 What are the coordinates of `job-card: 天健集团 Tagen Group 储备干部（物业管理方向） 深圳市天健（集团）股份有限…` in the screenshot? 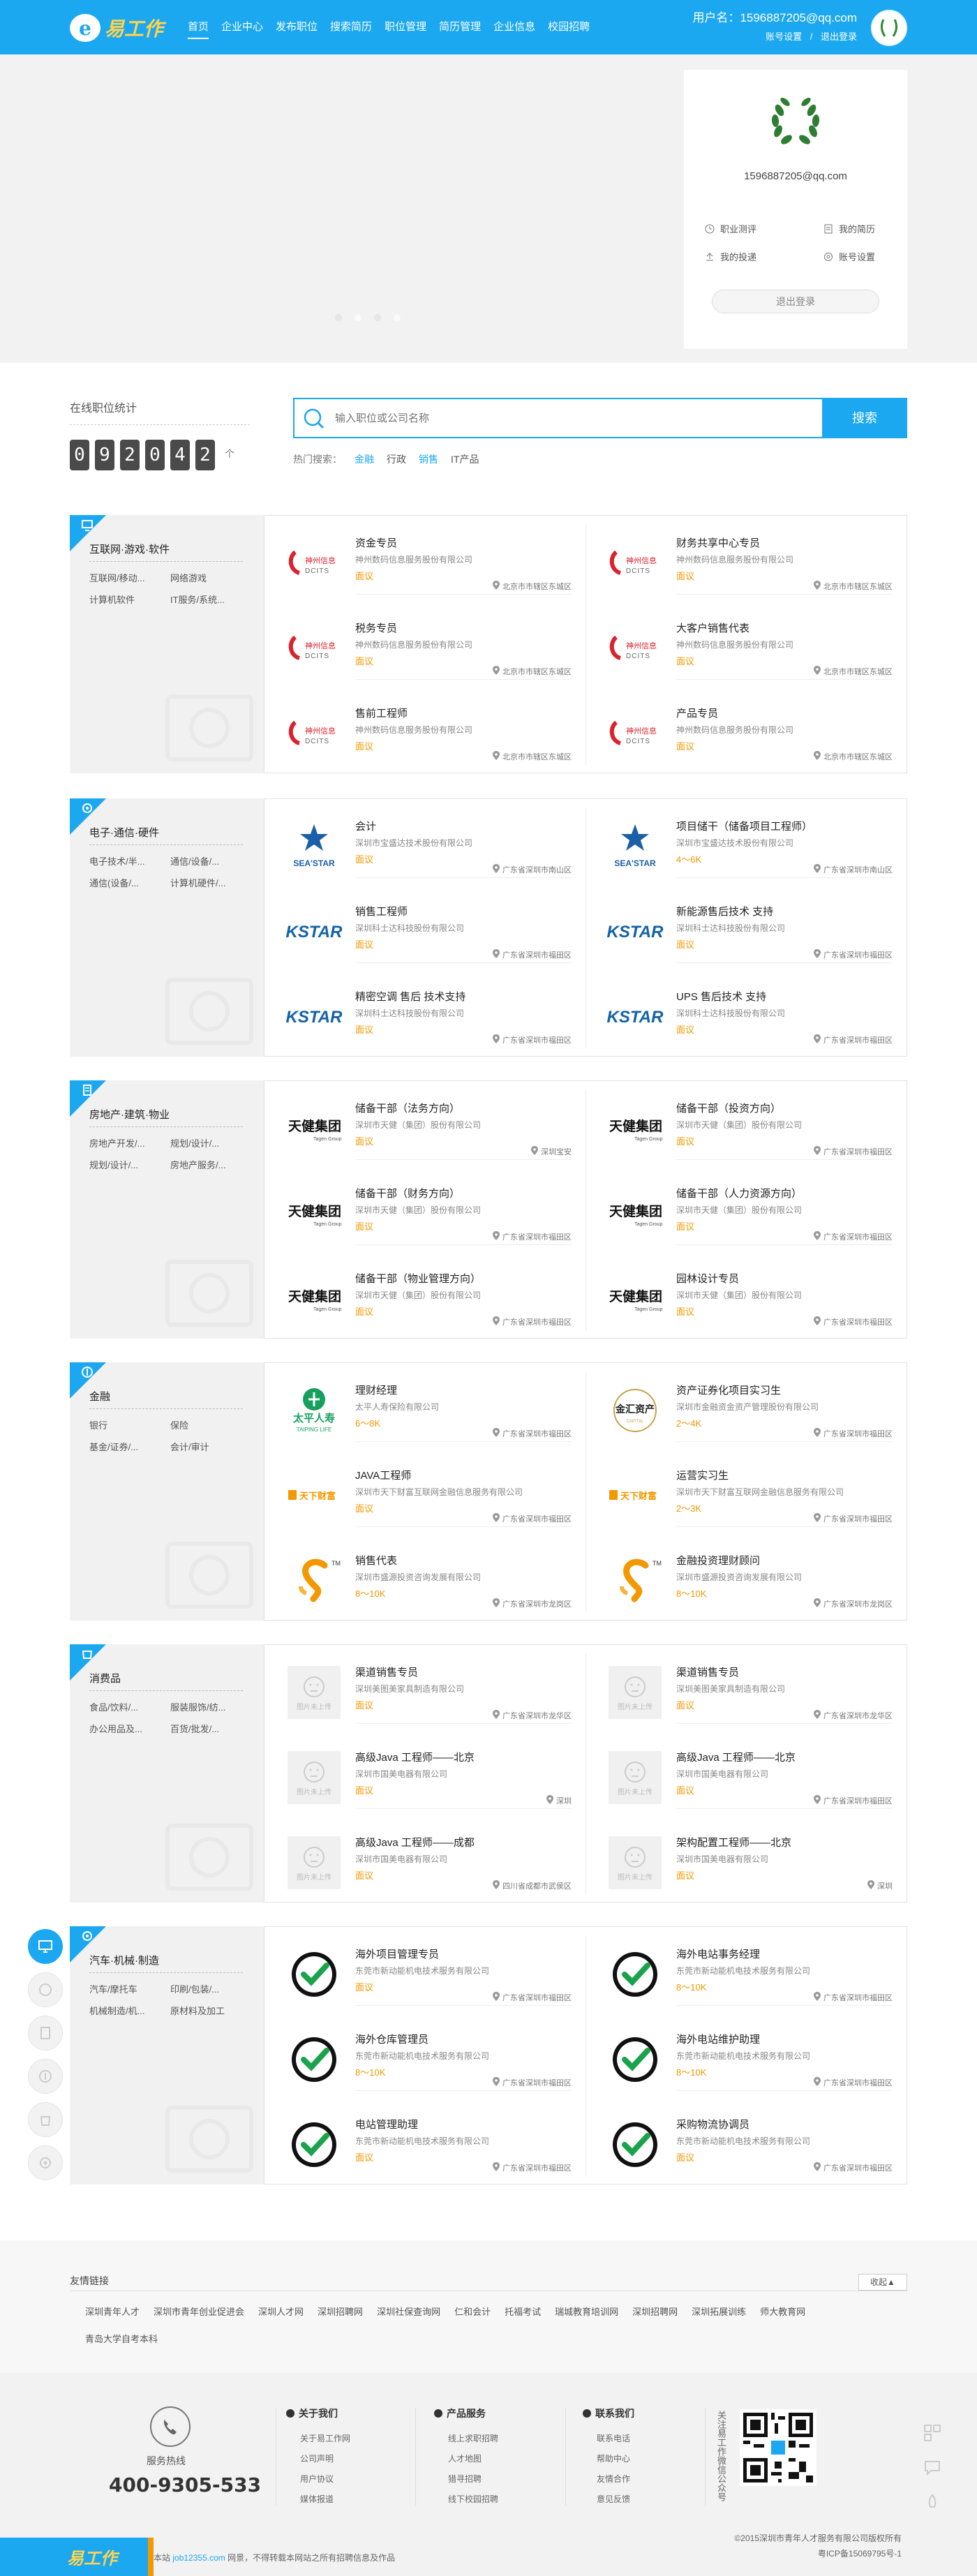 It's located at (418, 1295).